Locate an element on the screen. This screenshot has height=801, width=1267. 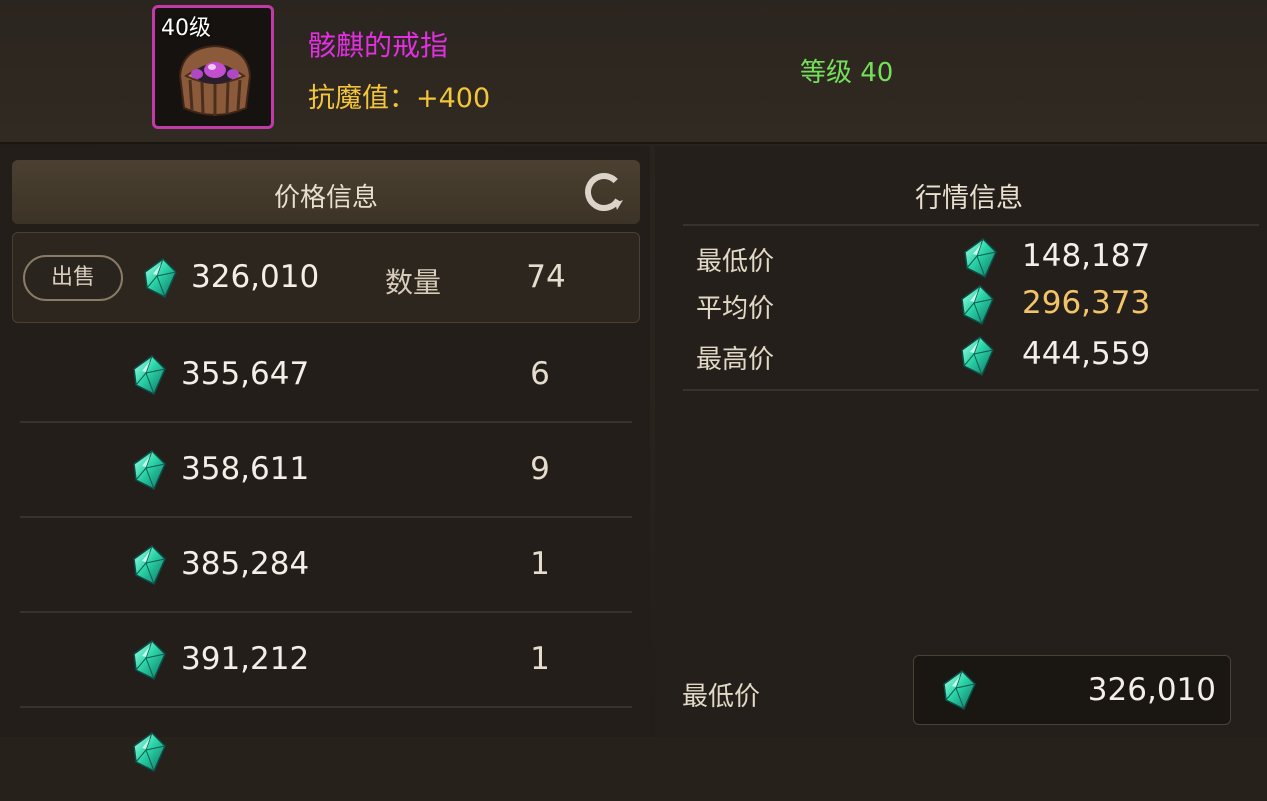
average-price-label: 平均价 is located at coordinates (735, 309).